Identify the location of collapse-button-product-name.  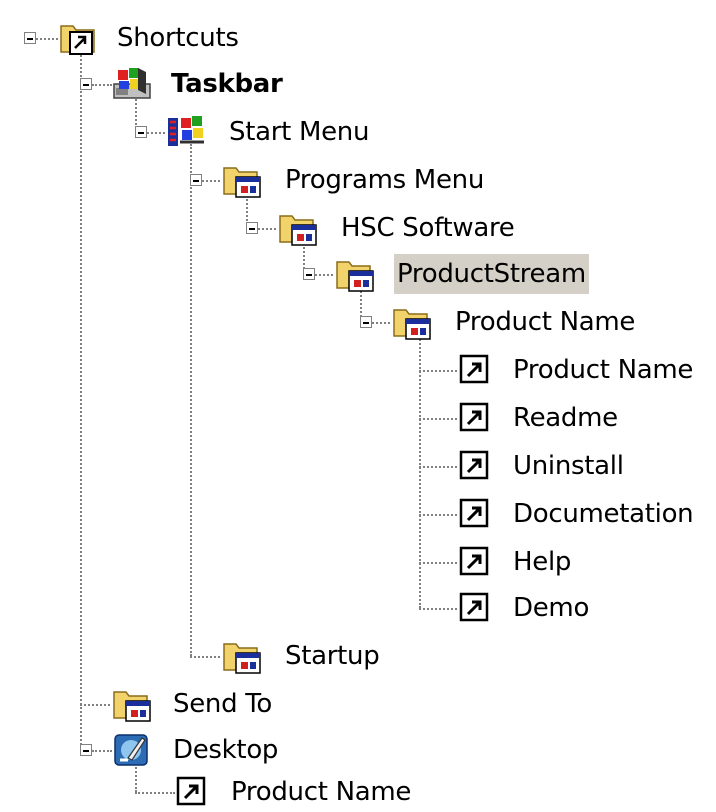
(366, 322).